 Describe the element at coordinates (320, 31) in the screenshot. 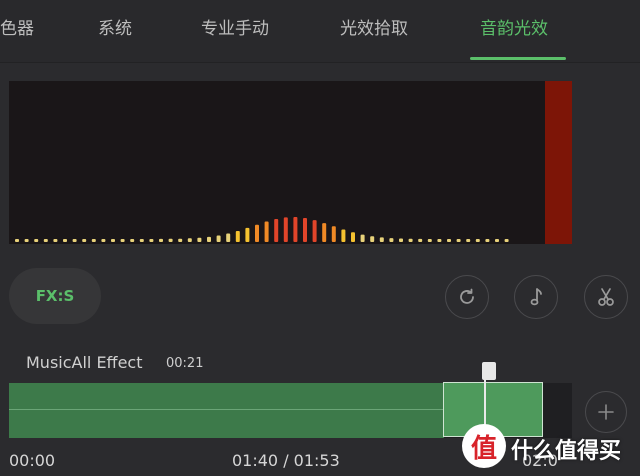

I see `tab-bar: 色器 系统 专业手动 光效拾取 音韵光效` at that location.